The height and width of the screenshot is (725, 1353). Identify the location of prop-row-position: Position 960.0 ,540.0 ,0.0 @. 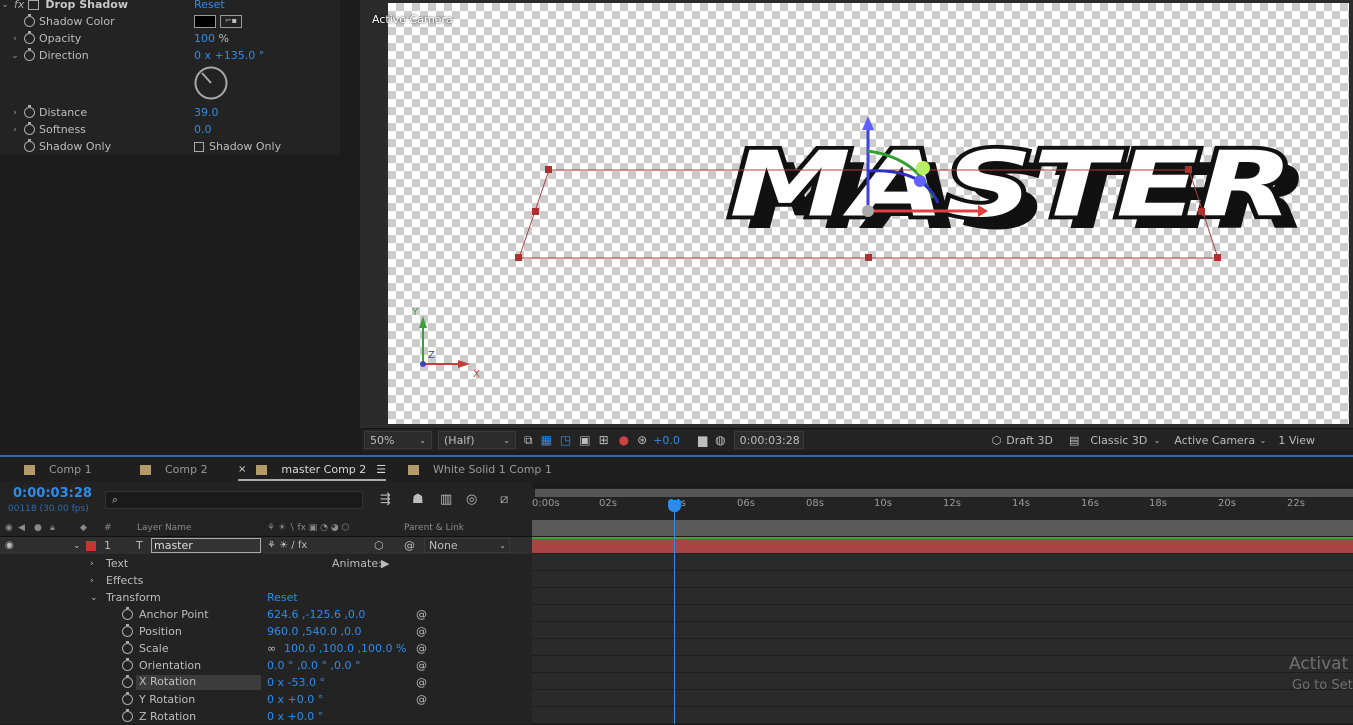
(266, 631).